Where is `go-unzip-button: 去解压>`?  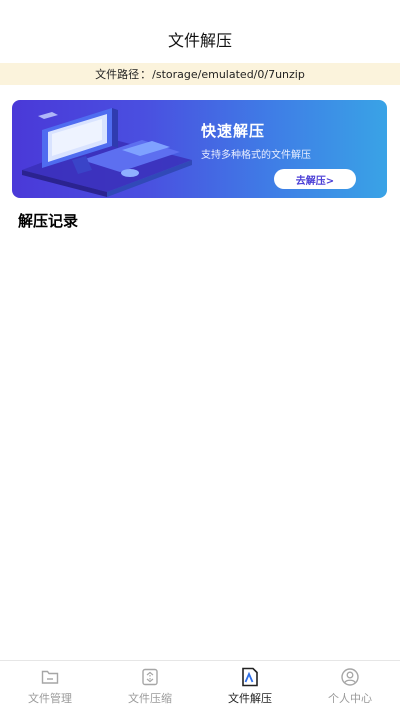 go-unzip-button: 去解压> is located at coordinates (315, 179).